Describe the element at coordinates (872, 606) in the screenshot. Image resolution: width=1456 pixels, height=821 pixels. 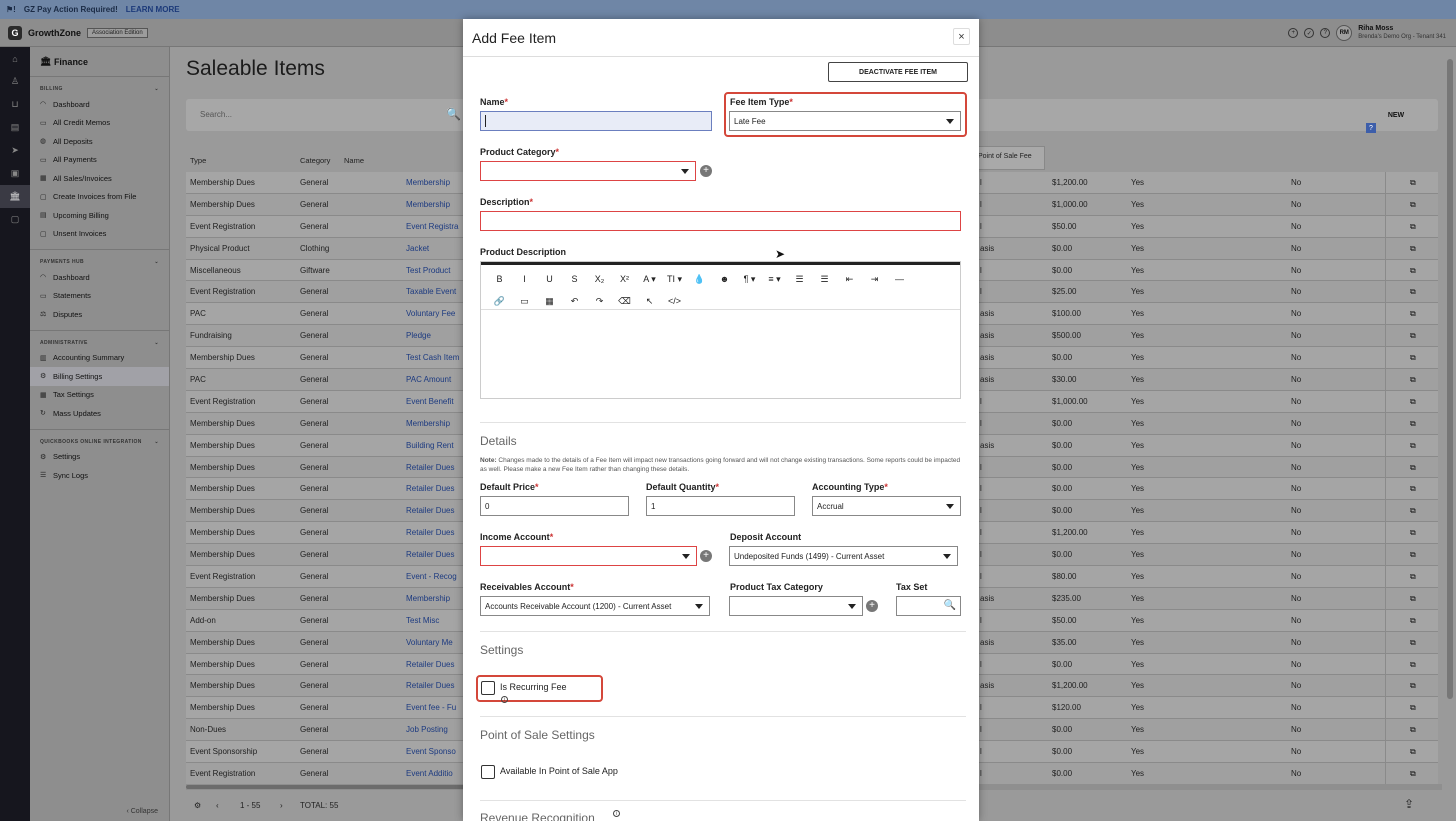
I see `add-tax-category-icon: +` at that location.